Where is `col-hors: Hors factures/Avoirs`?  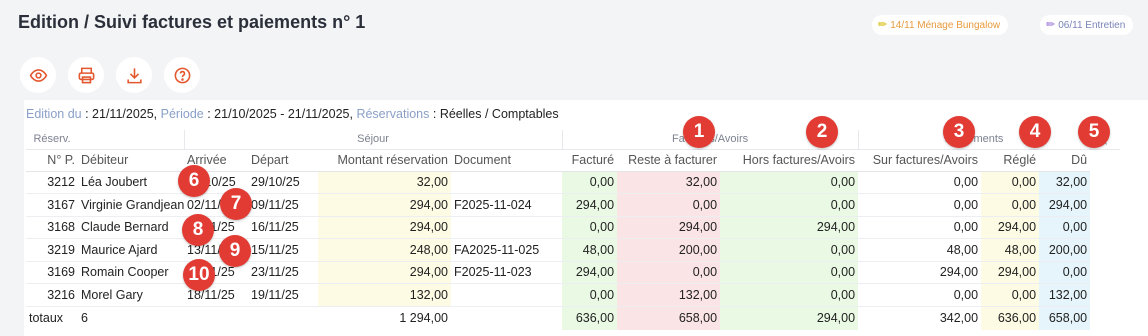
col-hors: Hors factures/Avoirs is located at coordinates (789, 160).